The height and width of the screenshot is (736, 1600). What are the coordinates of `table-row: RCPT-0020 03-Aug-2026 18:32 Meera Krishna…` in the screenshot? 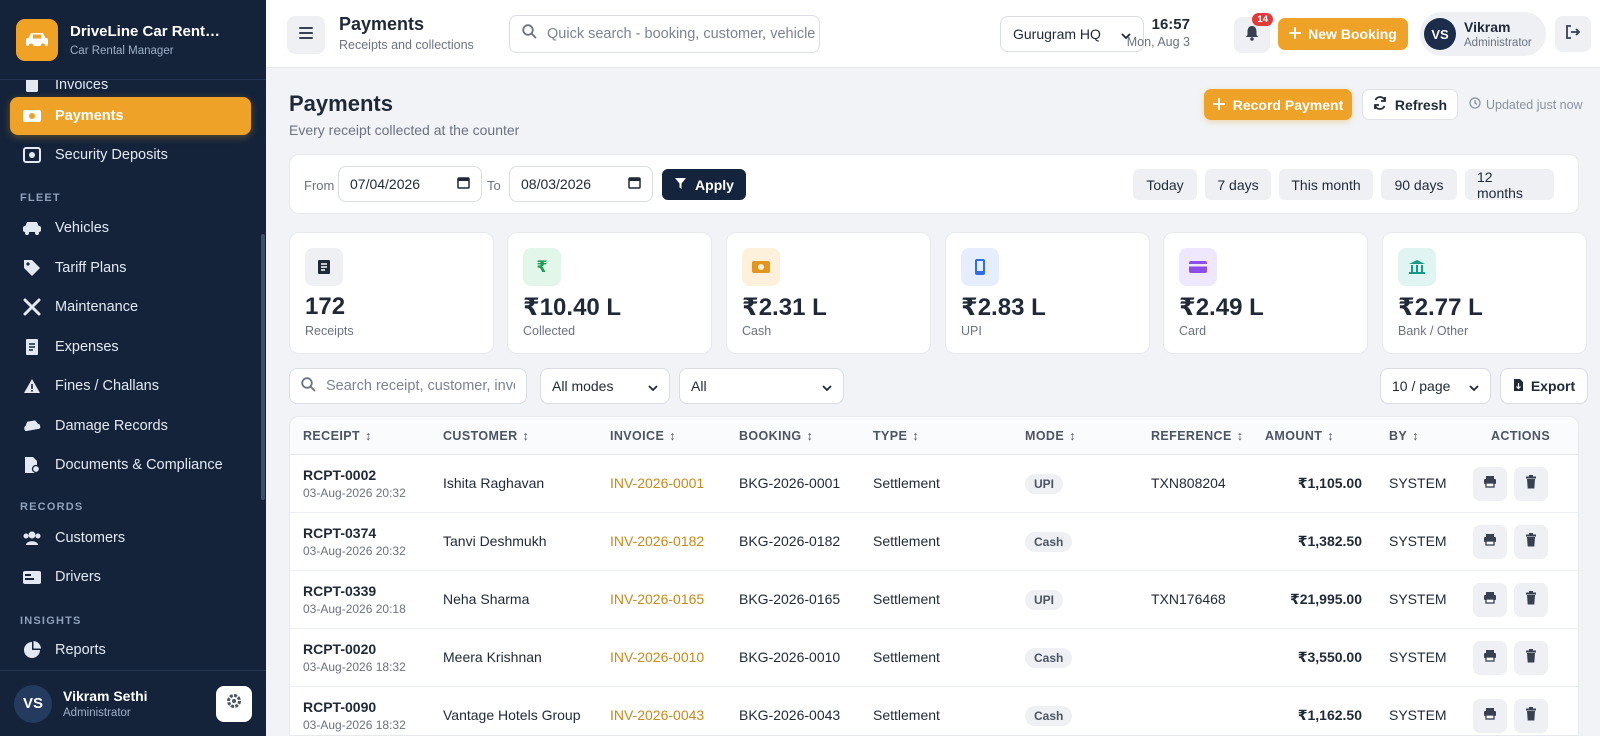 It's located at (934, 658).